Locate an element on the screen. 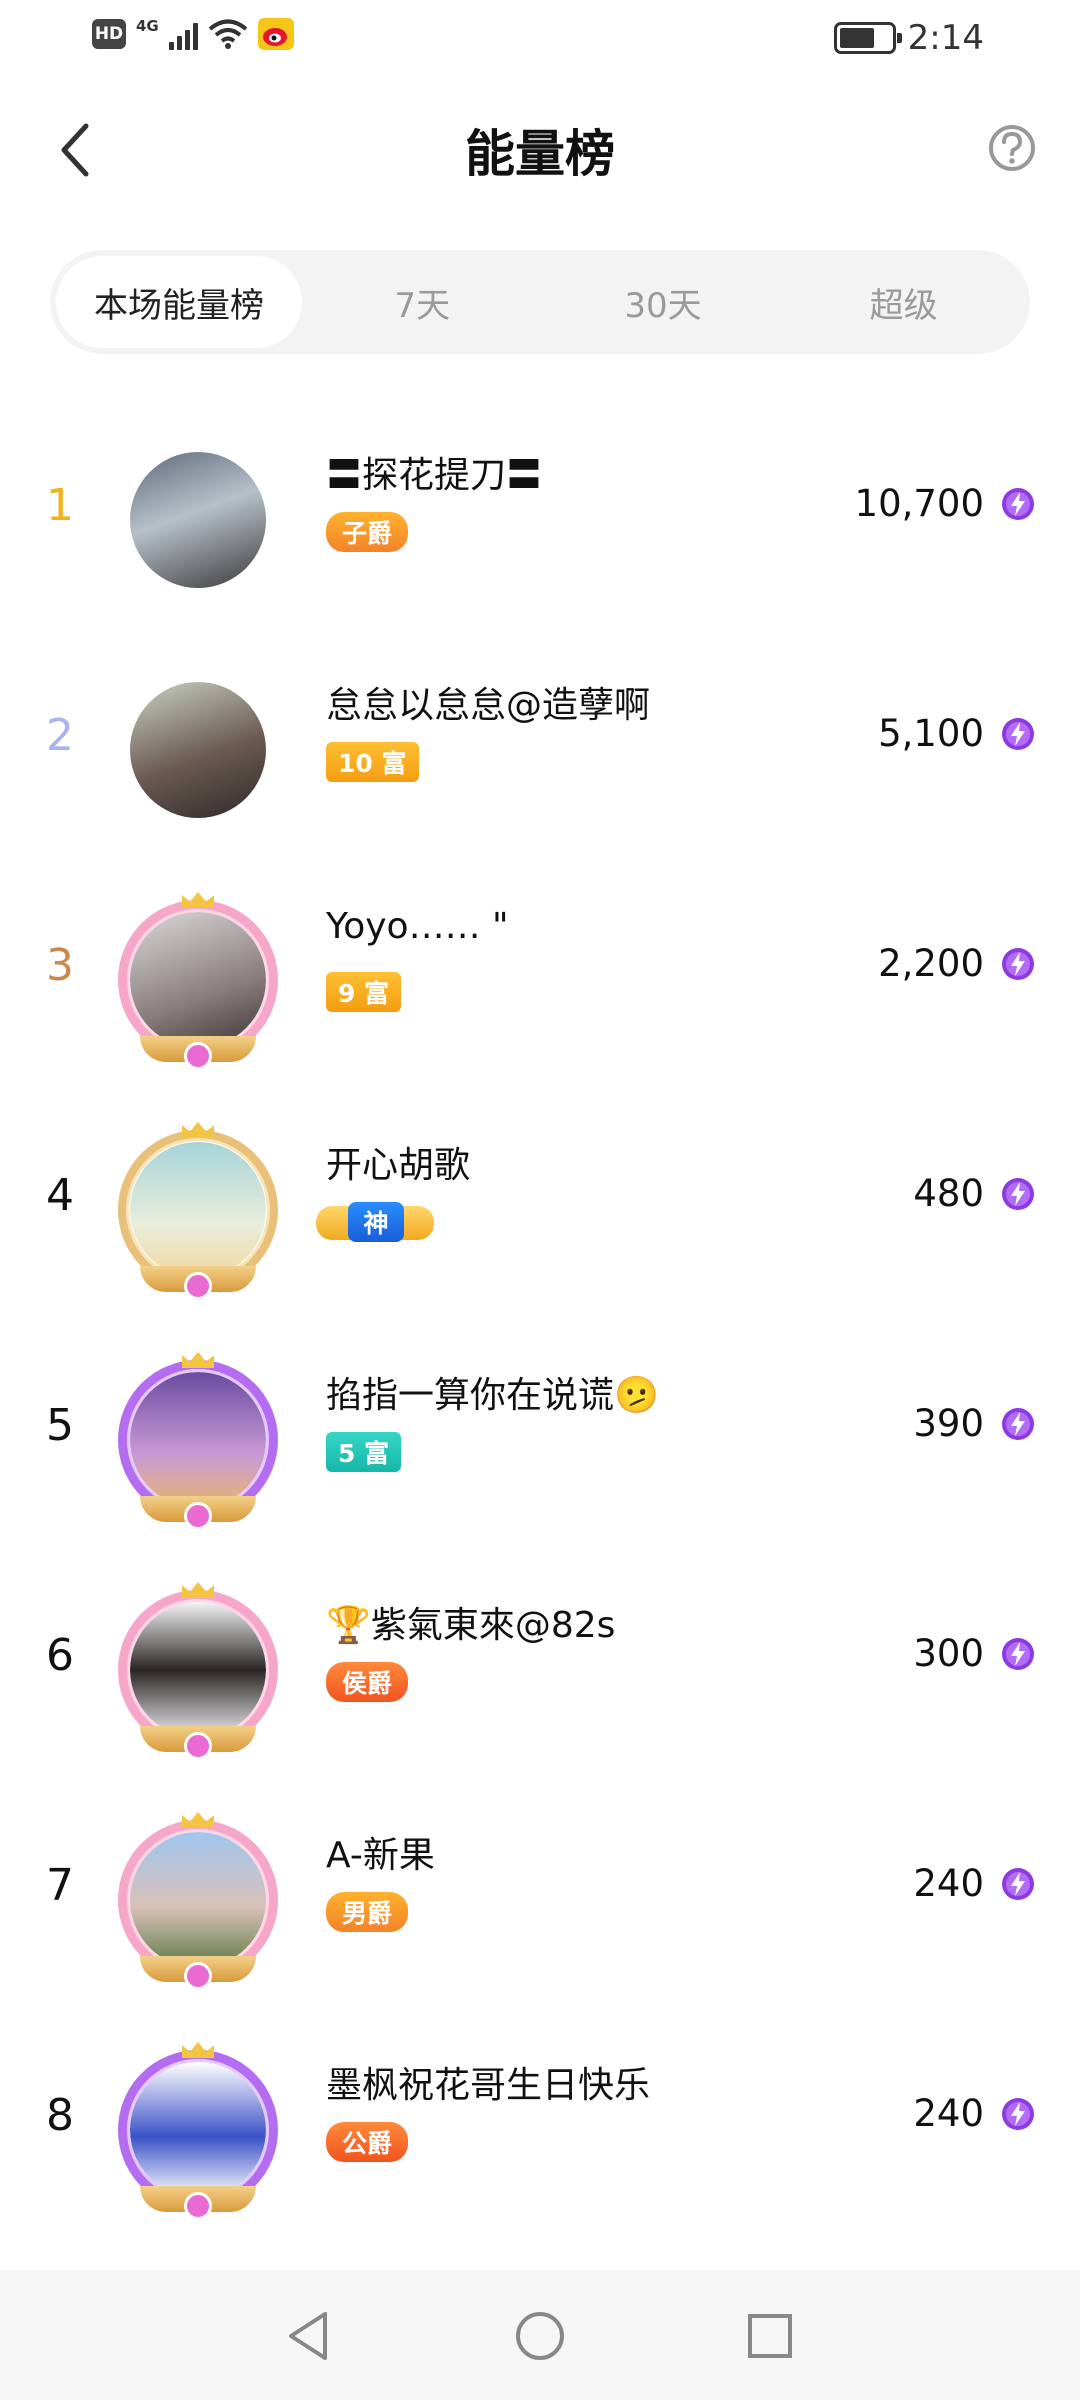 This screenshot has width=1080, height=2400. rank-number: 4 is located at coordinates (60, 1195).